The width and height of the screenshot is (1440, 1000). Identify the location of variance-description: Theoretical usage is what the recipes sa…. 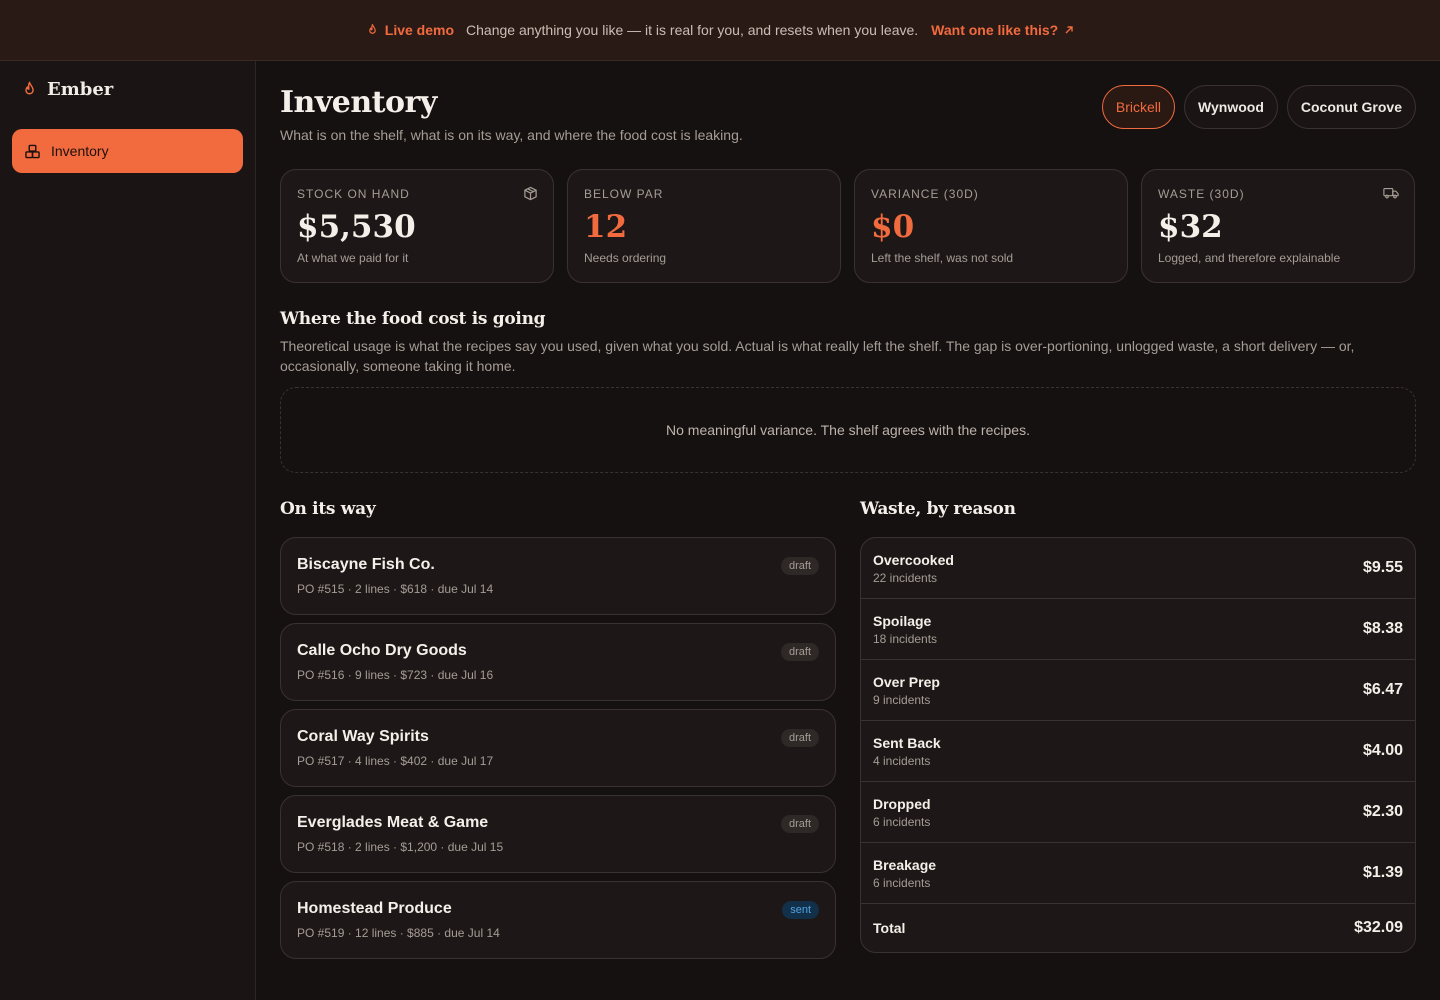
(817, 356).